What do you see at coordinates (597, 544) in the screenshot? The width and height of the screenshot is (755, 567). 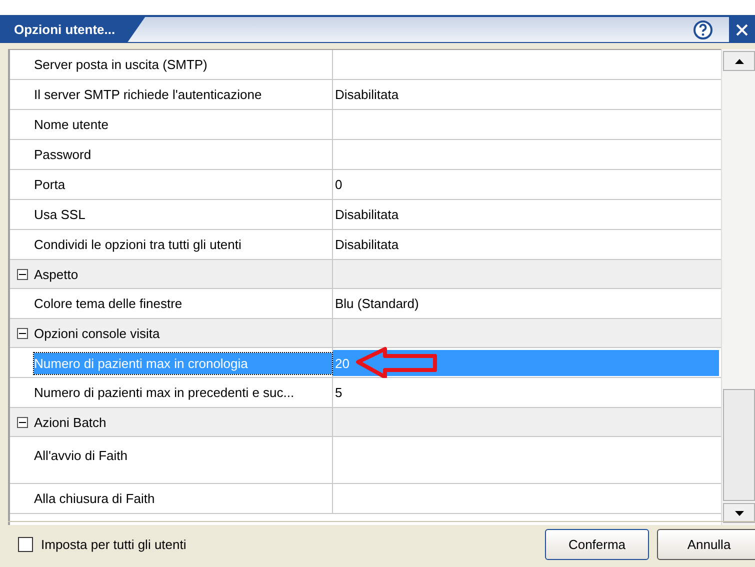 I see `dialog-button: Conferma` at bounding box center [597, 544].